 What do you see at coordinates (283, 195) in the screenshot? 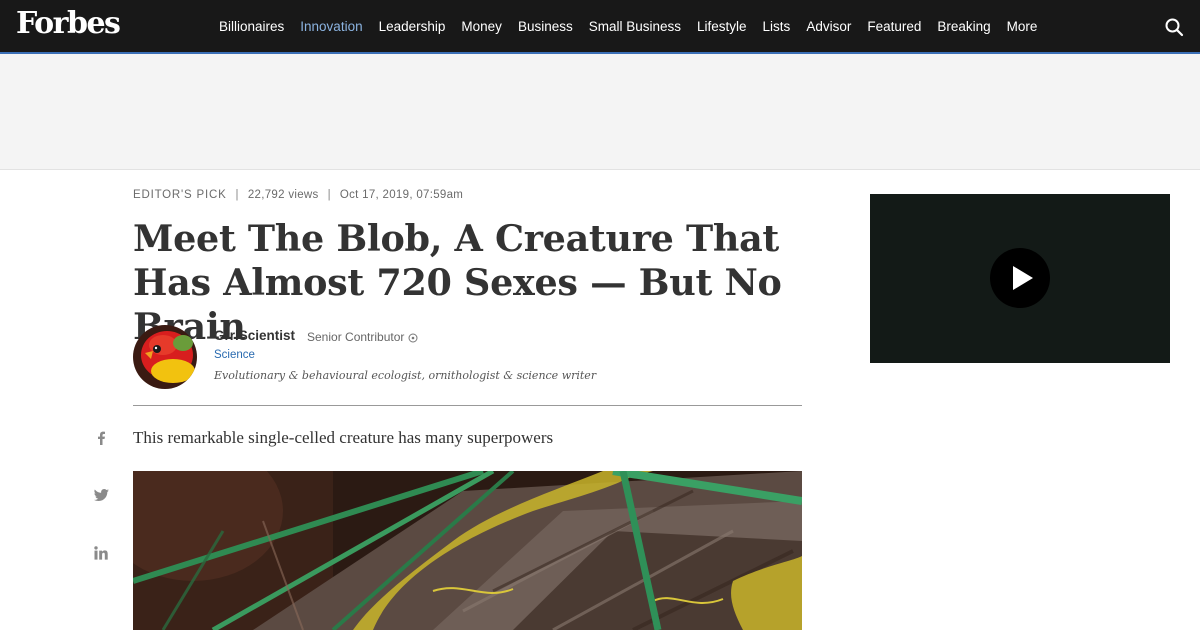
I see `view-count: 22,792 views` at bounding box center [283, 195].